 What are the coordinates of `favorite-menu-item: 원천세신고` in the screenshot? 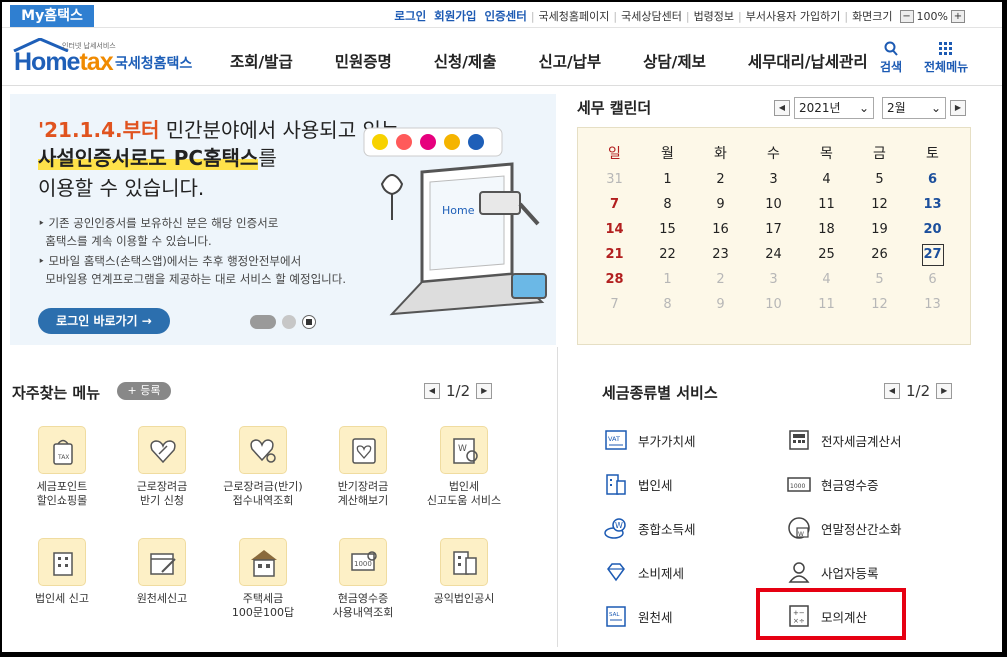 It's located at (162, 572).